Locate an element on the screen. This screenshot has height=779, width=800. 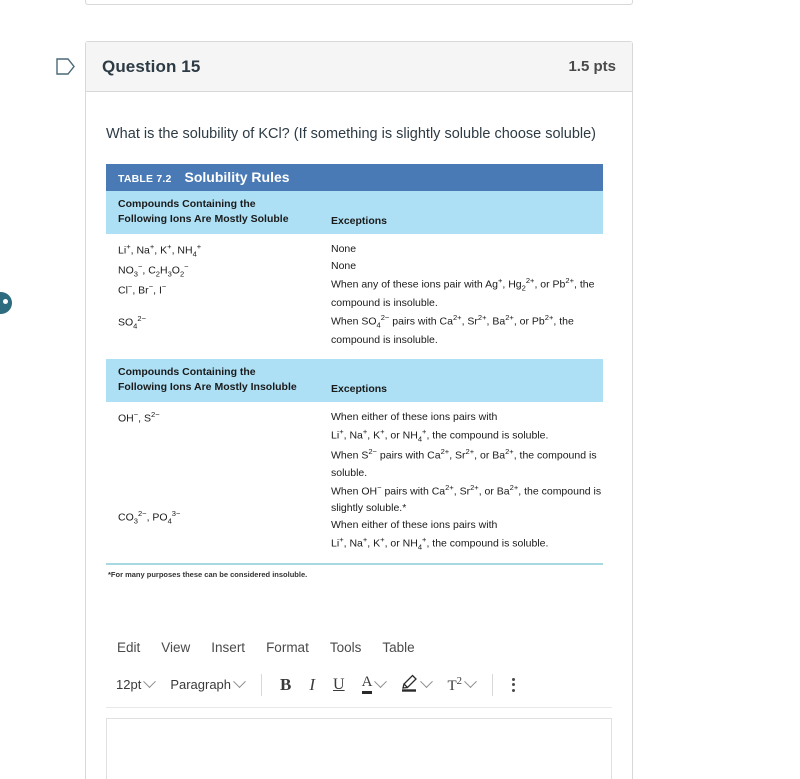
text-color-button: A is located at coordinates (374, 684).